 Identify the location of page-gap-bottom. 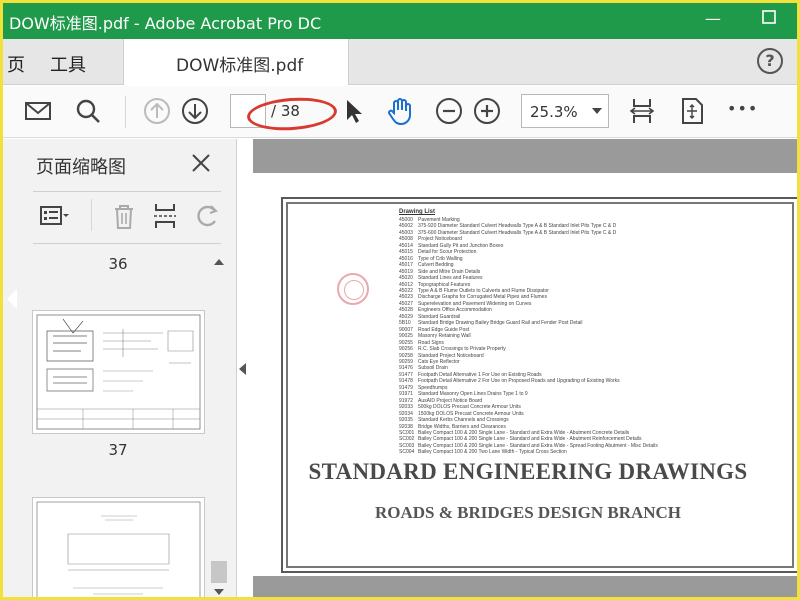
(525, 586).